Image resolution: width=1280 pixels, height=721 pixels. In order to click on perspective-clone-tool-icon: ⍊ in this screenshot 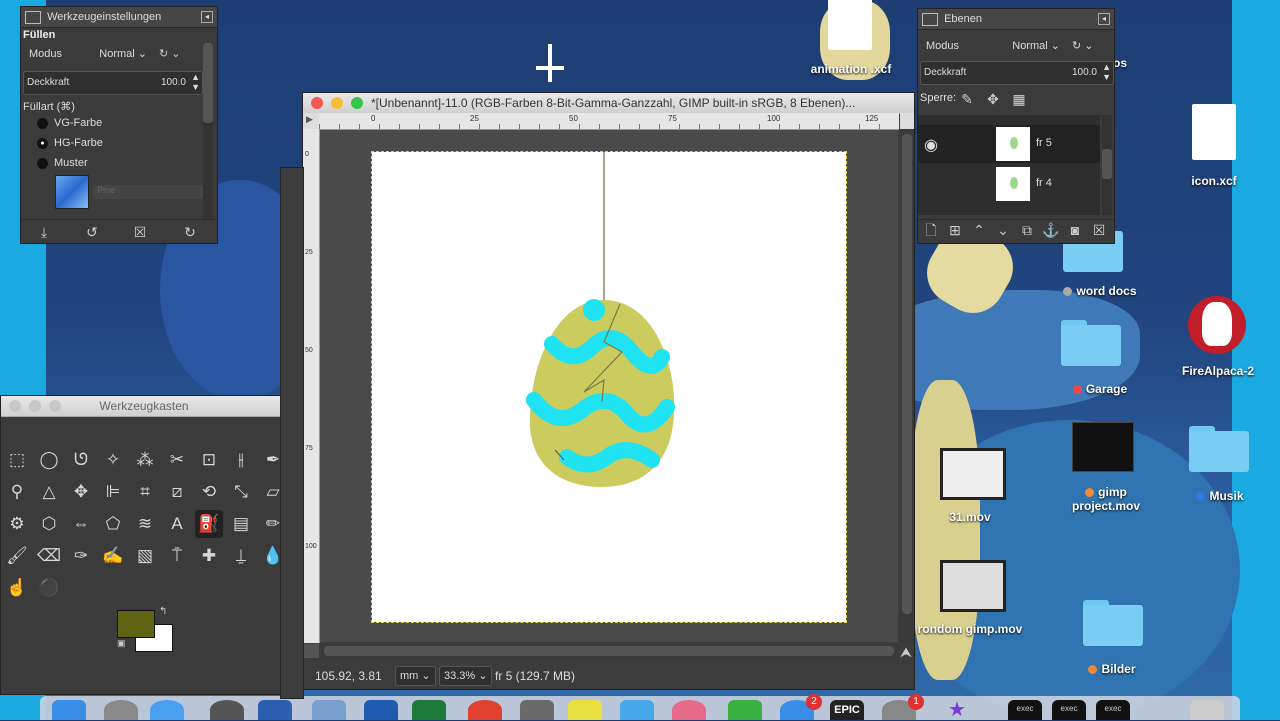, I will do `click(241, 556)`.